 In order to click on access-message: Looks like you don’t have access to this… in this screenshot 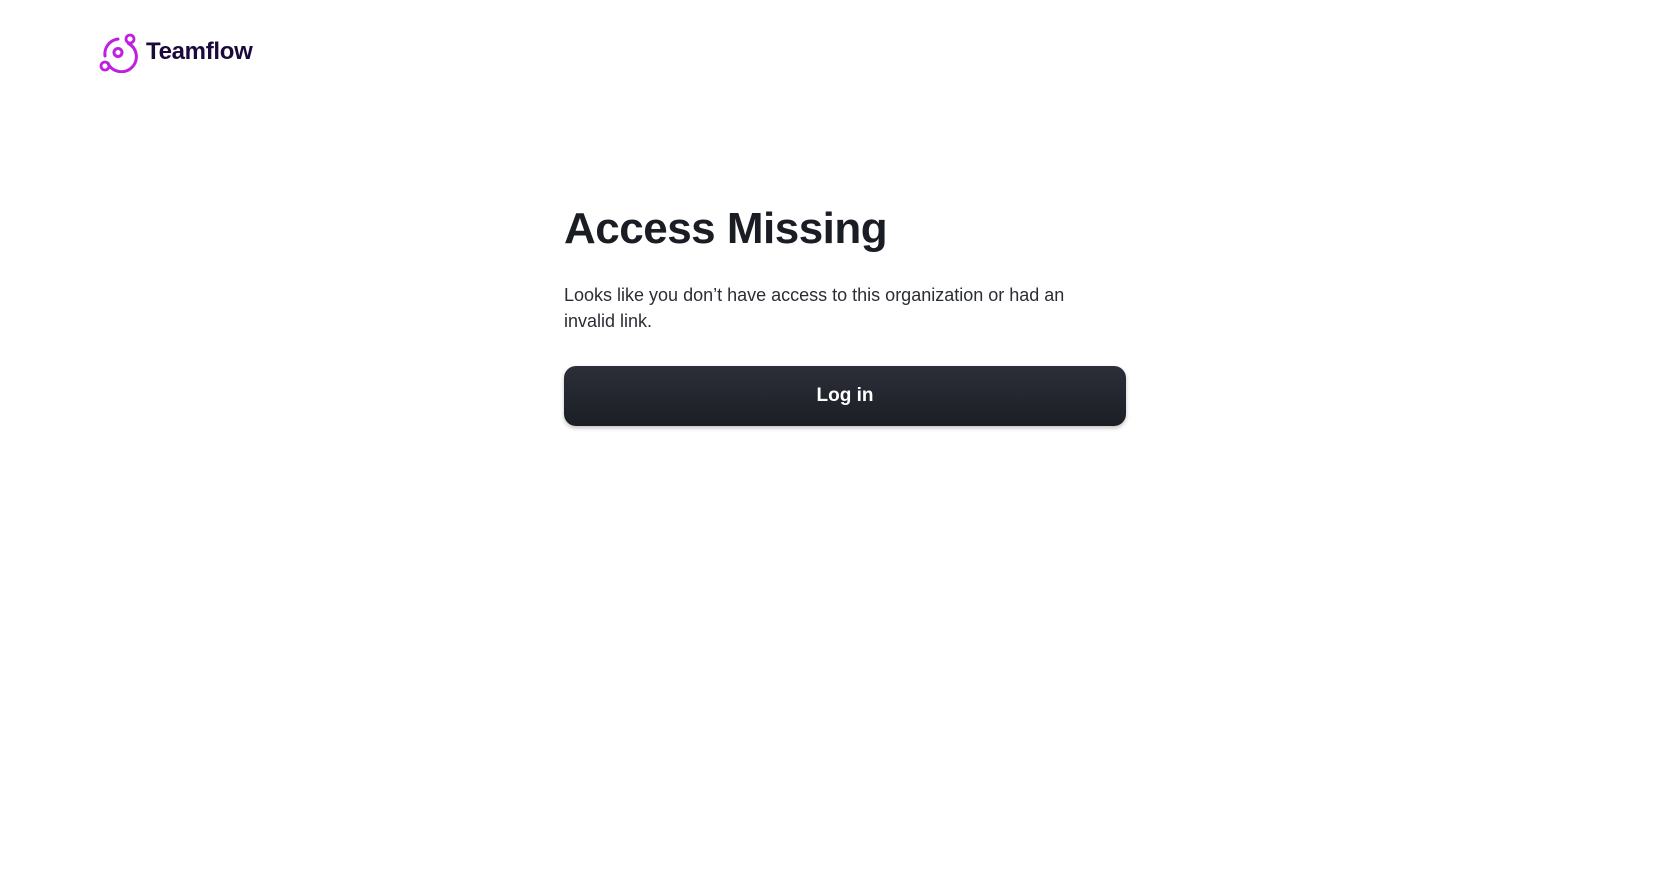, I will do `click(814, 308)`.